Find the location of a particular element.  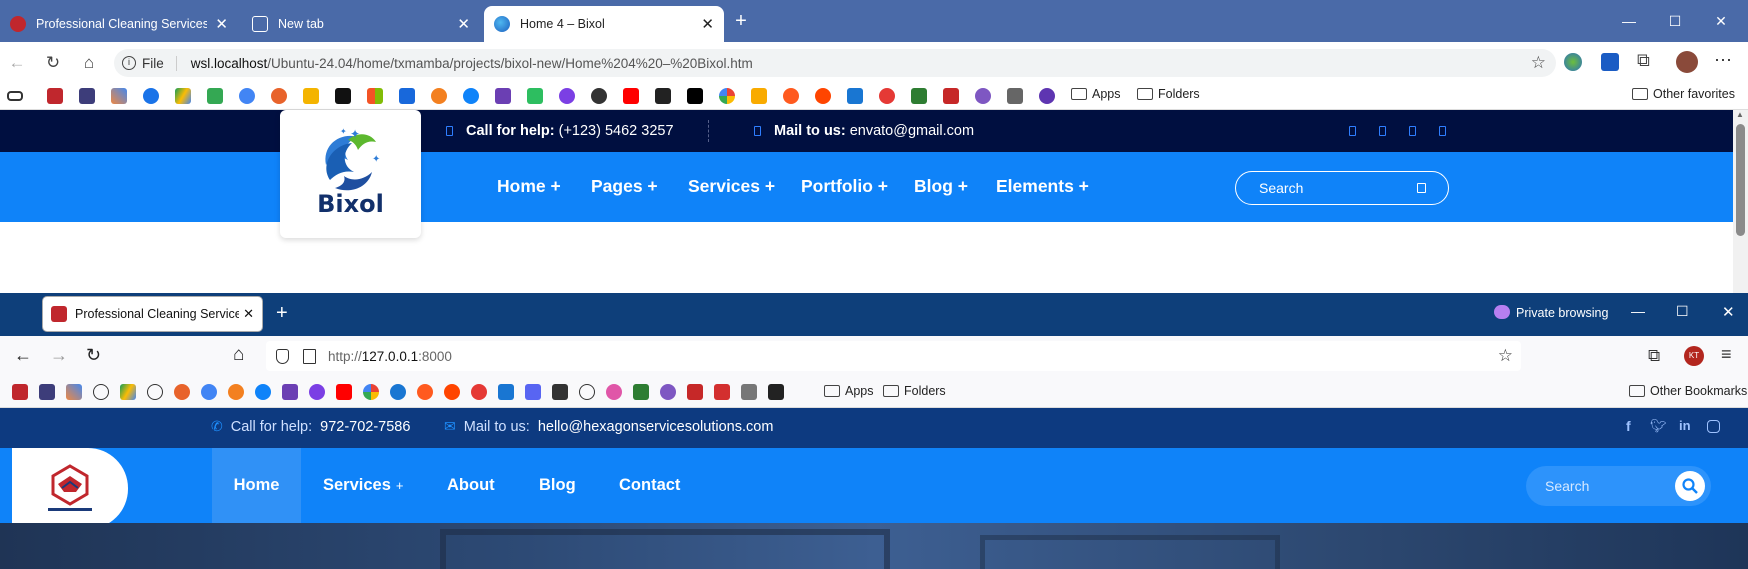

hexagon-search-input: Search is located at coordinates (1618, 486).